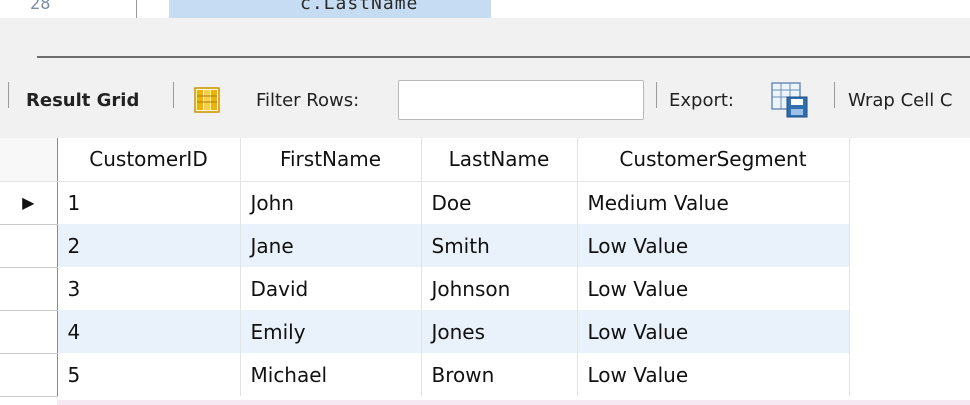 This screenshot has width=970, height=405. What do you see at coordinates (149, 288) in the screenshot?
I see `cell-customerid: 3` at bounding box center [149, 288].